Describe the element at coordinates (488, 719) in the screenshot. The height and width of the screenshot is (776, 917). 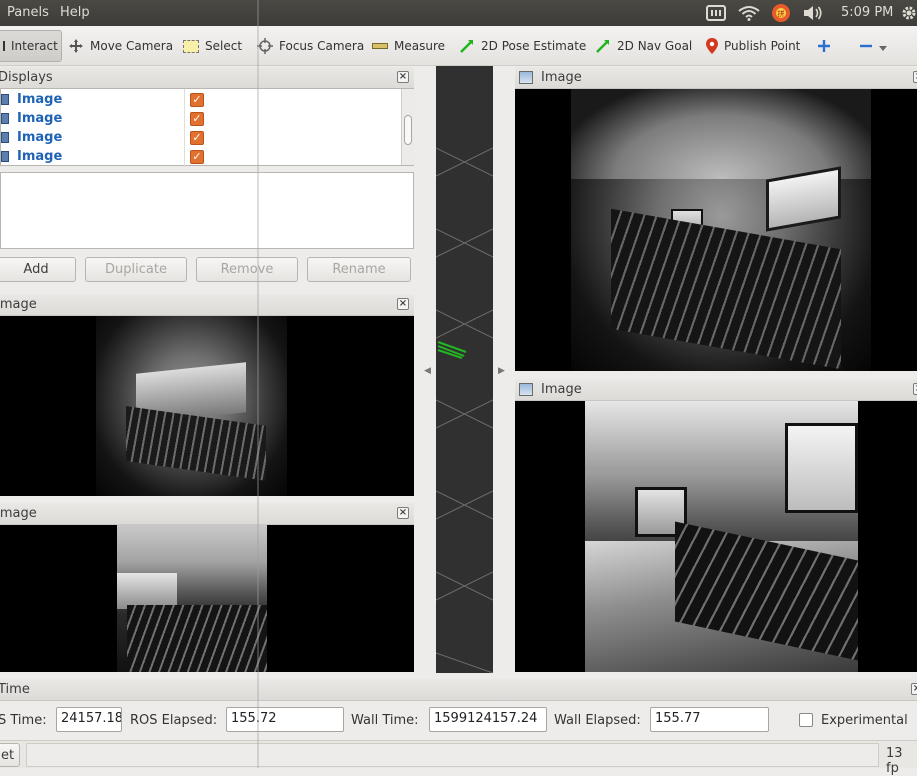
I see `wall-time-field: 1599124157.24` at that location.